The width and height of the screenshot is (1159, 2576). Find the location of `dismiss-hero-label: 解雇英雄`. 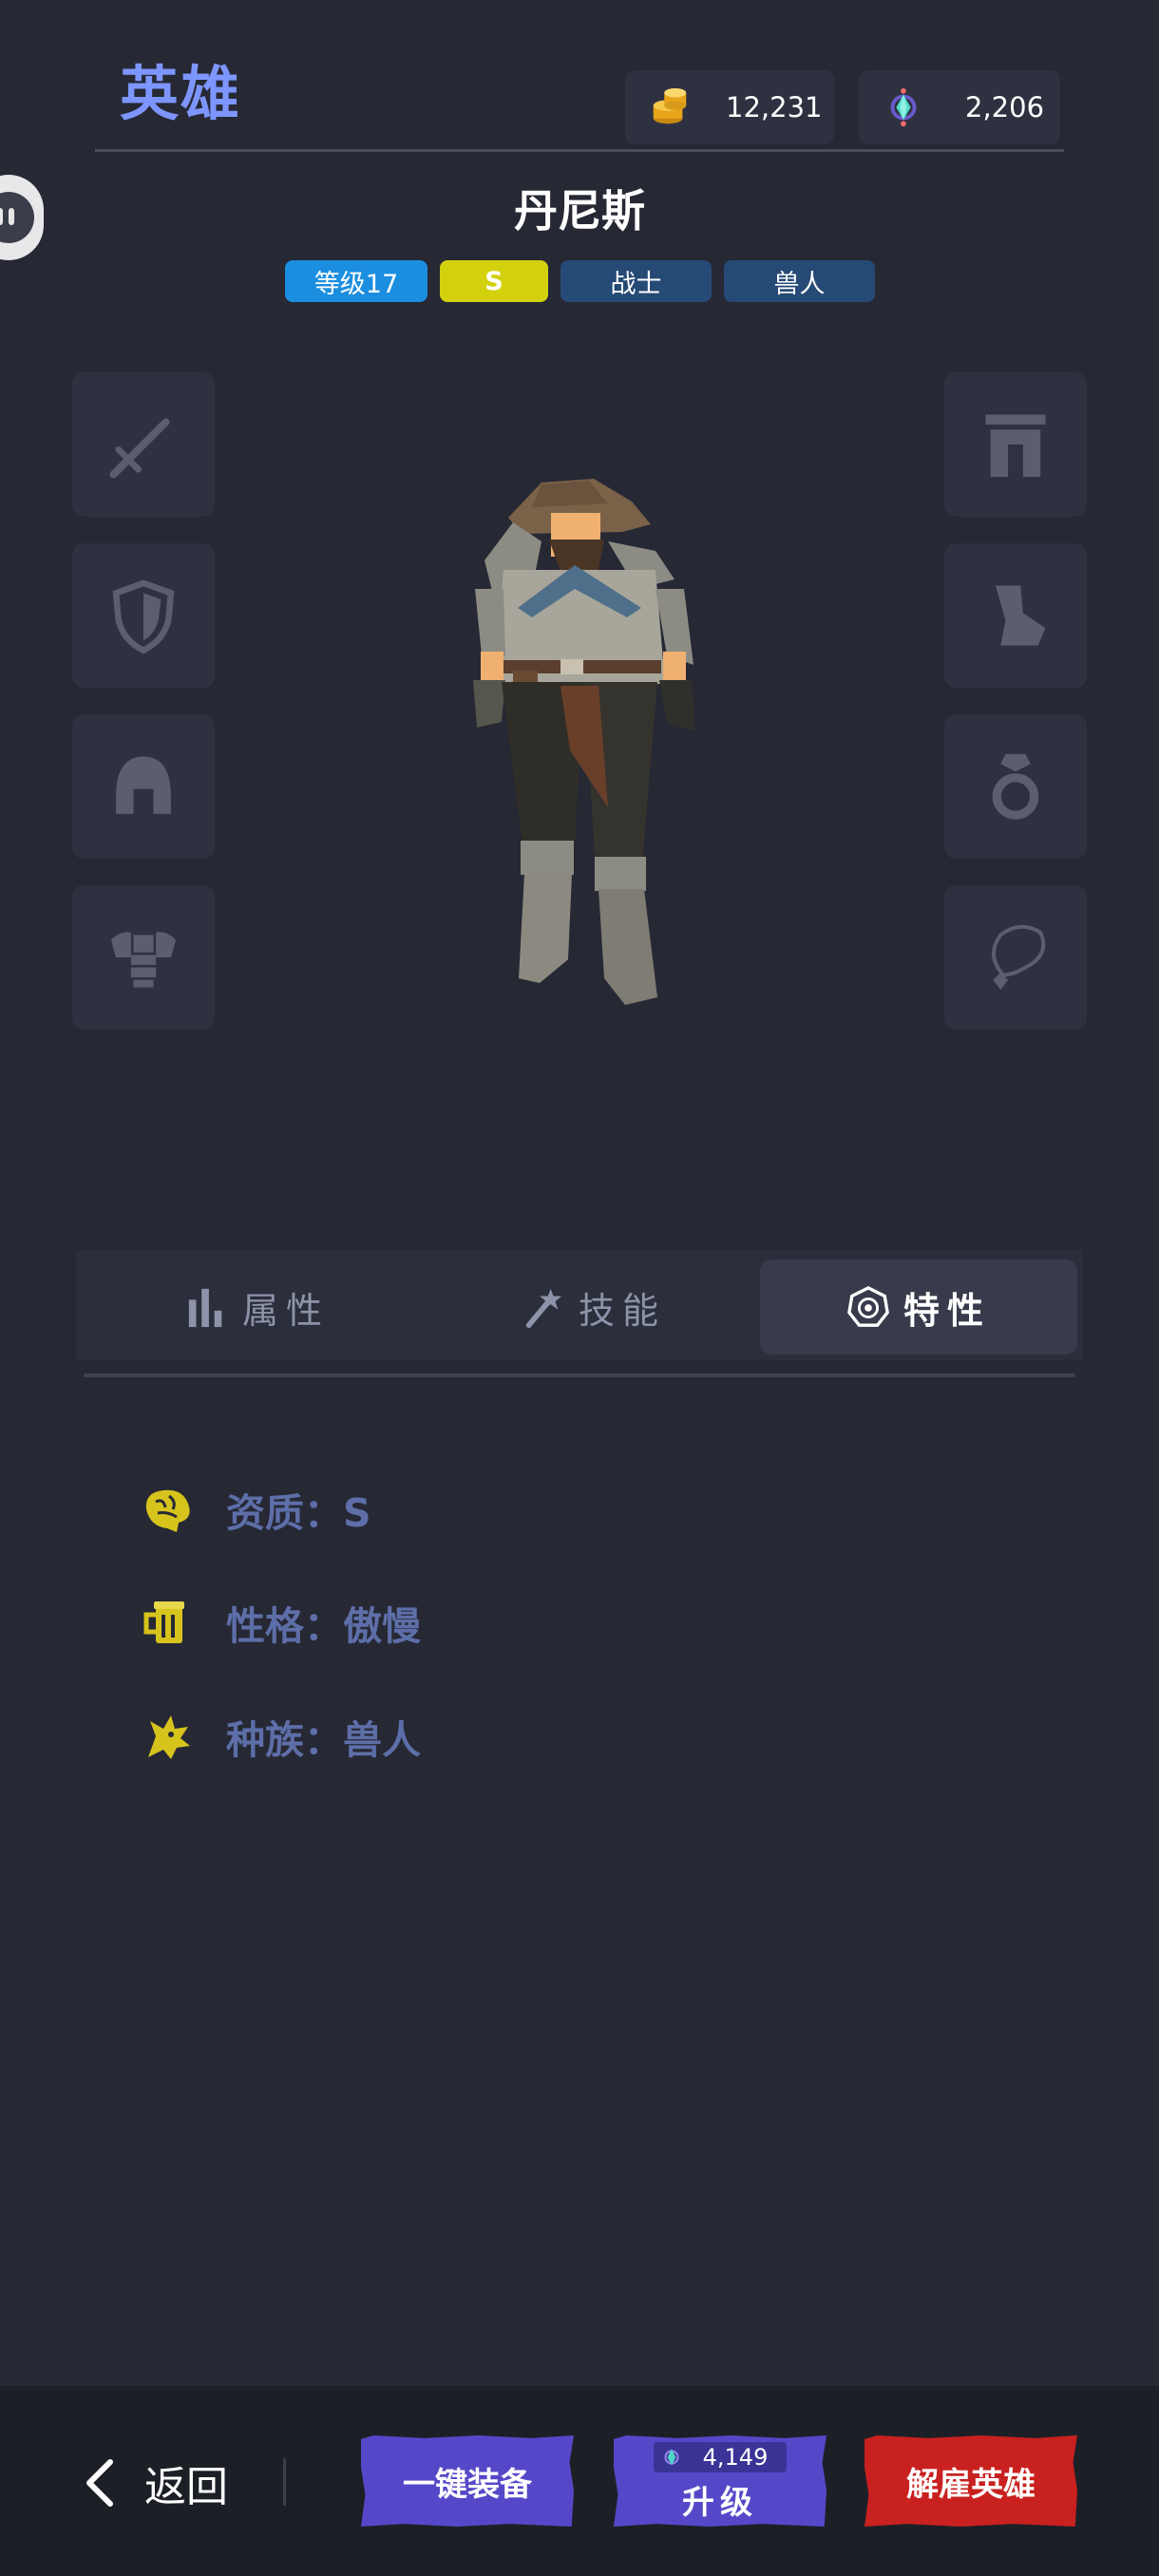

dismiss-hero-label: 解雇英雄 is located at coordinates (971, 2484).